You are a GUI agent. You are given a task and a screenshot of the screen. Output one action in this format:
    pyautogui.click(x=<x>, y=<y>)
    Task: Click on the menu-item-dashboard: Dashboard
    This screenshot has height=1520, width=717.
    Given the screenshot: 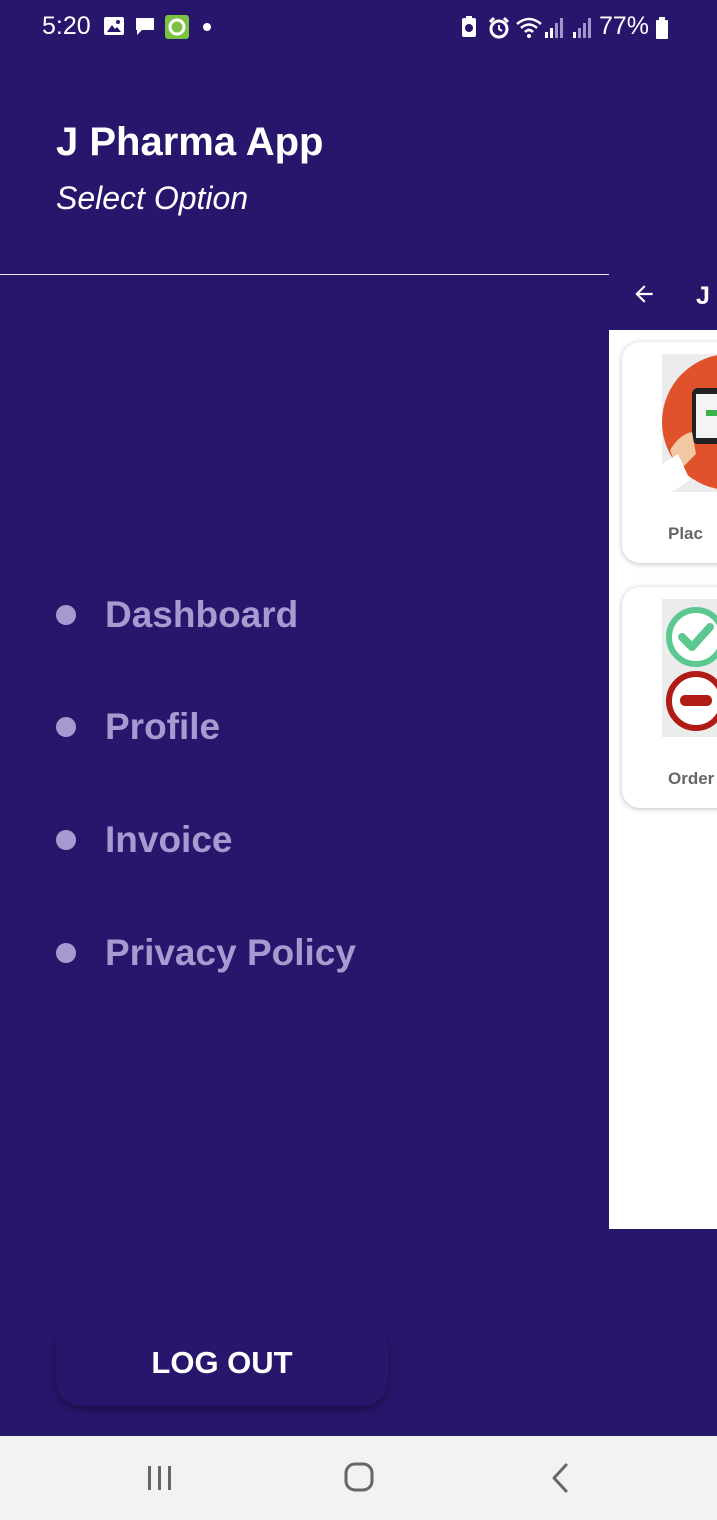 What is the action you would take?
    pyautogui.click(x=177, y=615)
    